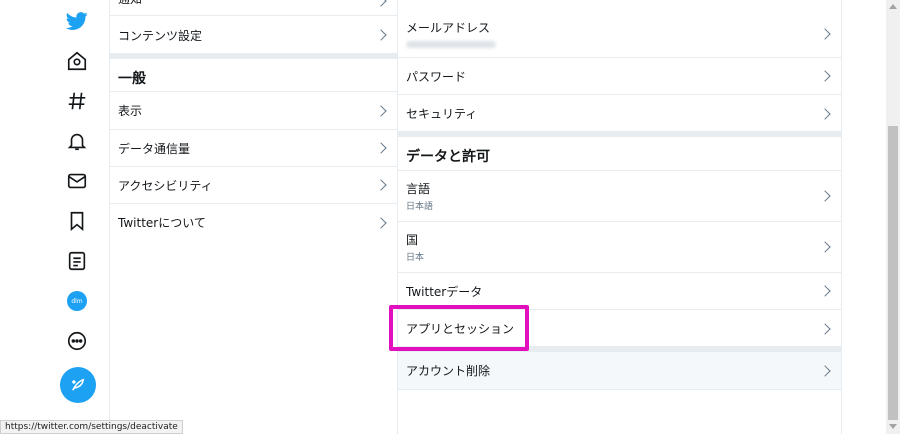 The image size is (900, 434). I want to click on account-item-language: 言語 日本語, so click(619, 196).